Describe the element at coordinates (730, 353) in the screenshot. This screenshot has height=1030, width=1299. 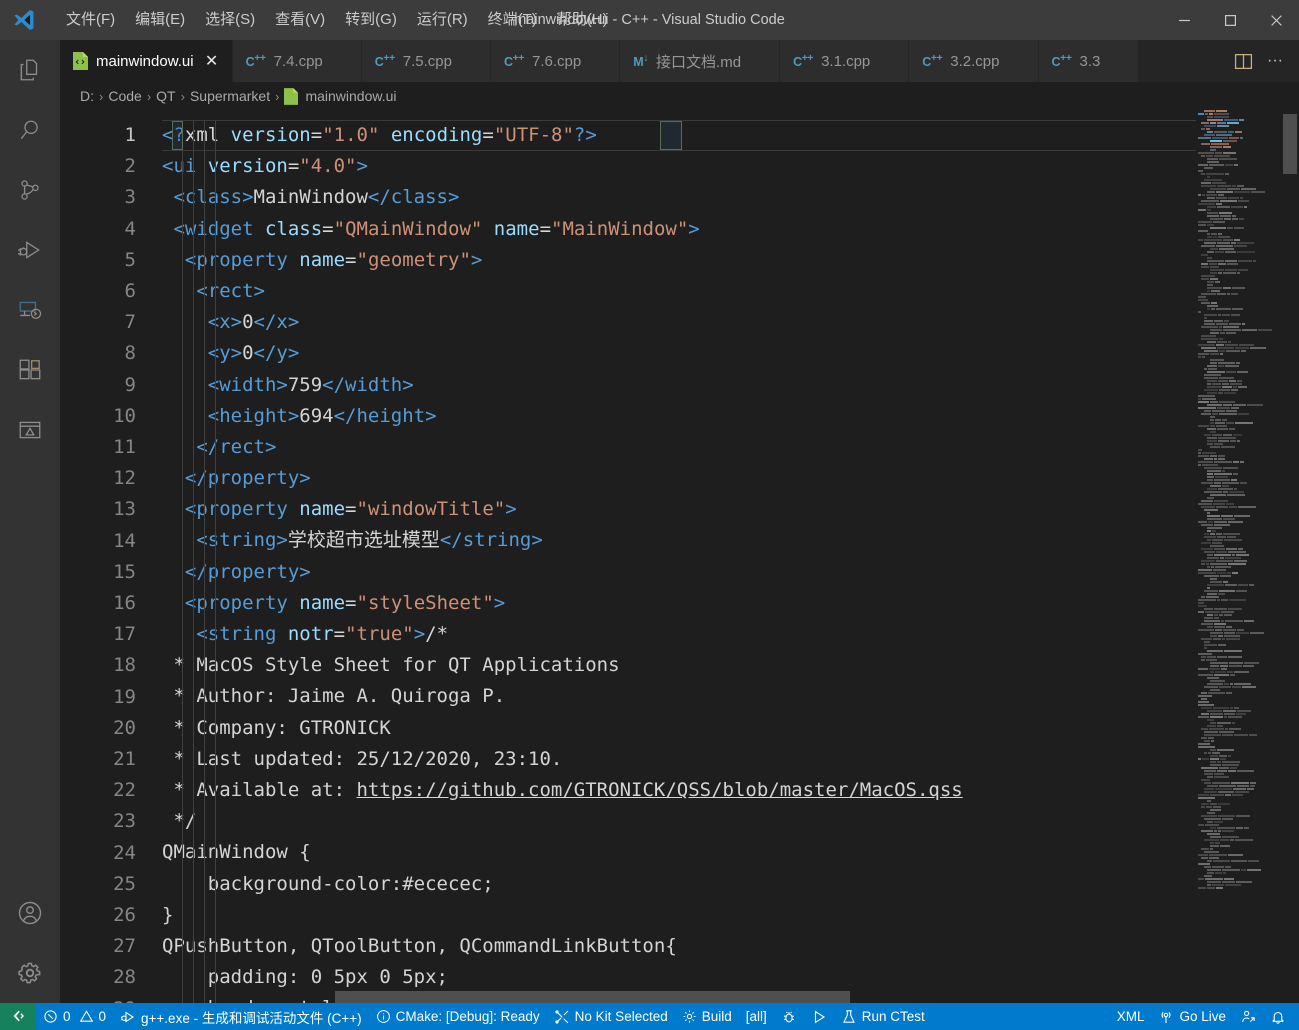
I see `code-line: <y>0</y>` at that location.